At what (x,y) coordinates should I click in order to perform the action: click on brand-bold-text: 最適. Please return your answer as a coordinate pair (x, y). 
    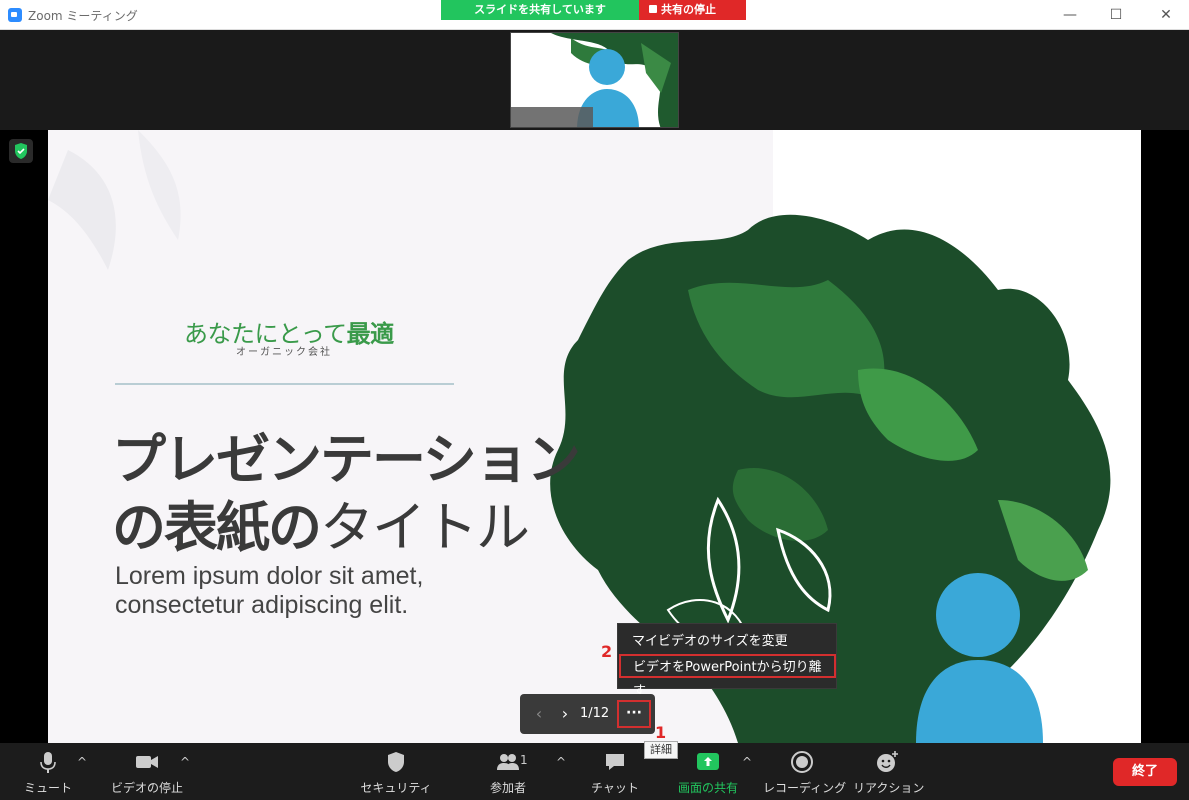
    Looking at the image, I should click on (370, 334).